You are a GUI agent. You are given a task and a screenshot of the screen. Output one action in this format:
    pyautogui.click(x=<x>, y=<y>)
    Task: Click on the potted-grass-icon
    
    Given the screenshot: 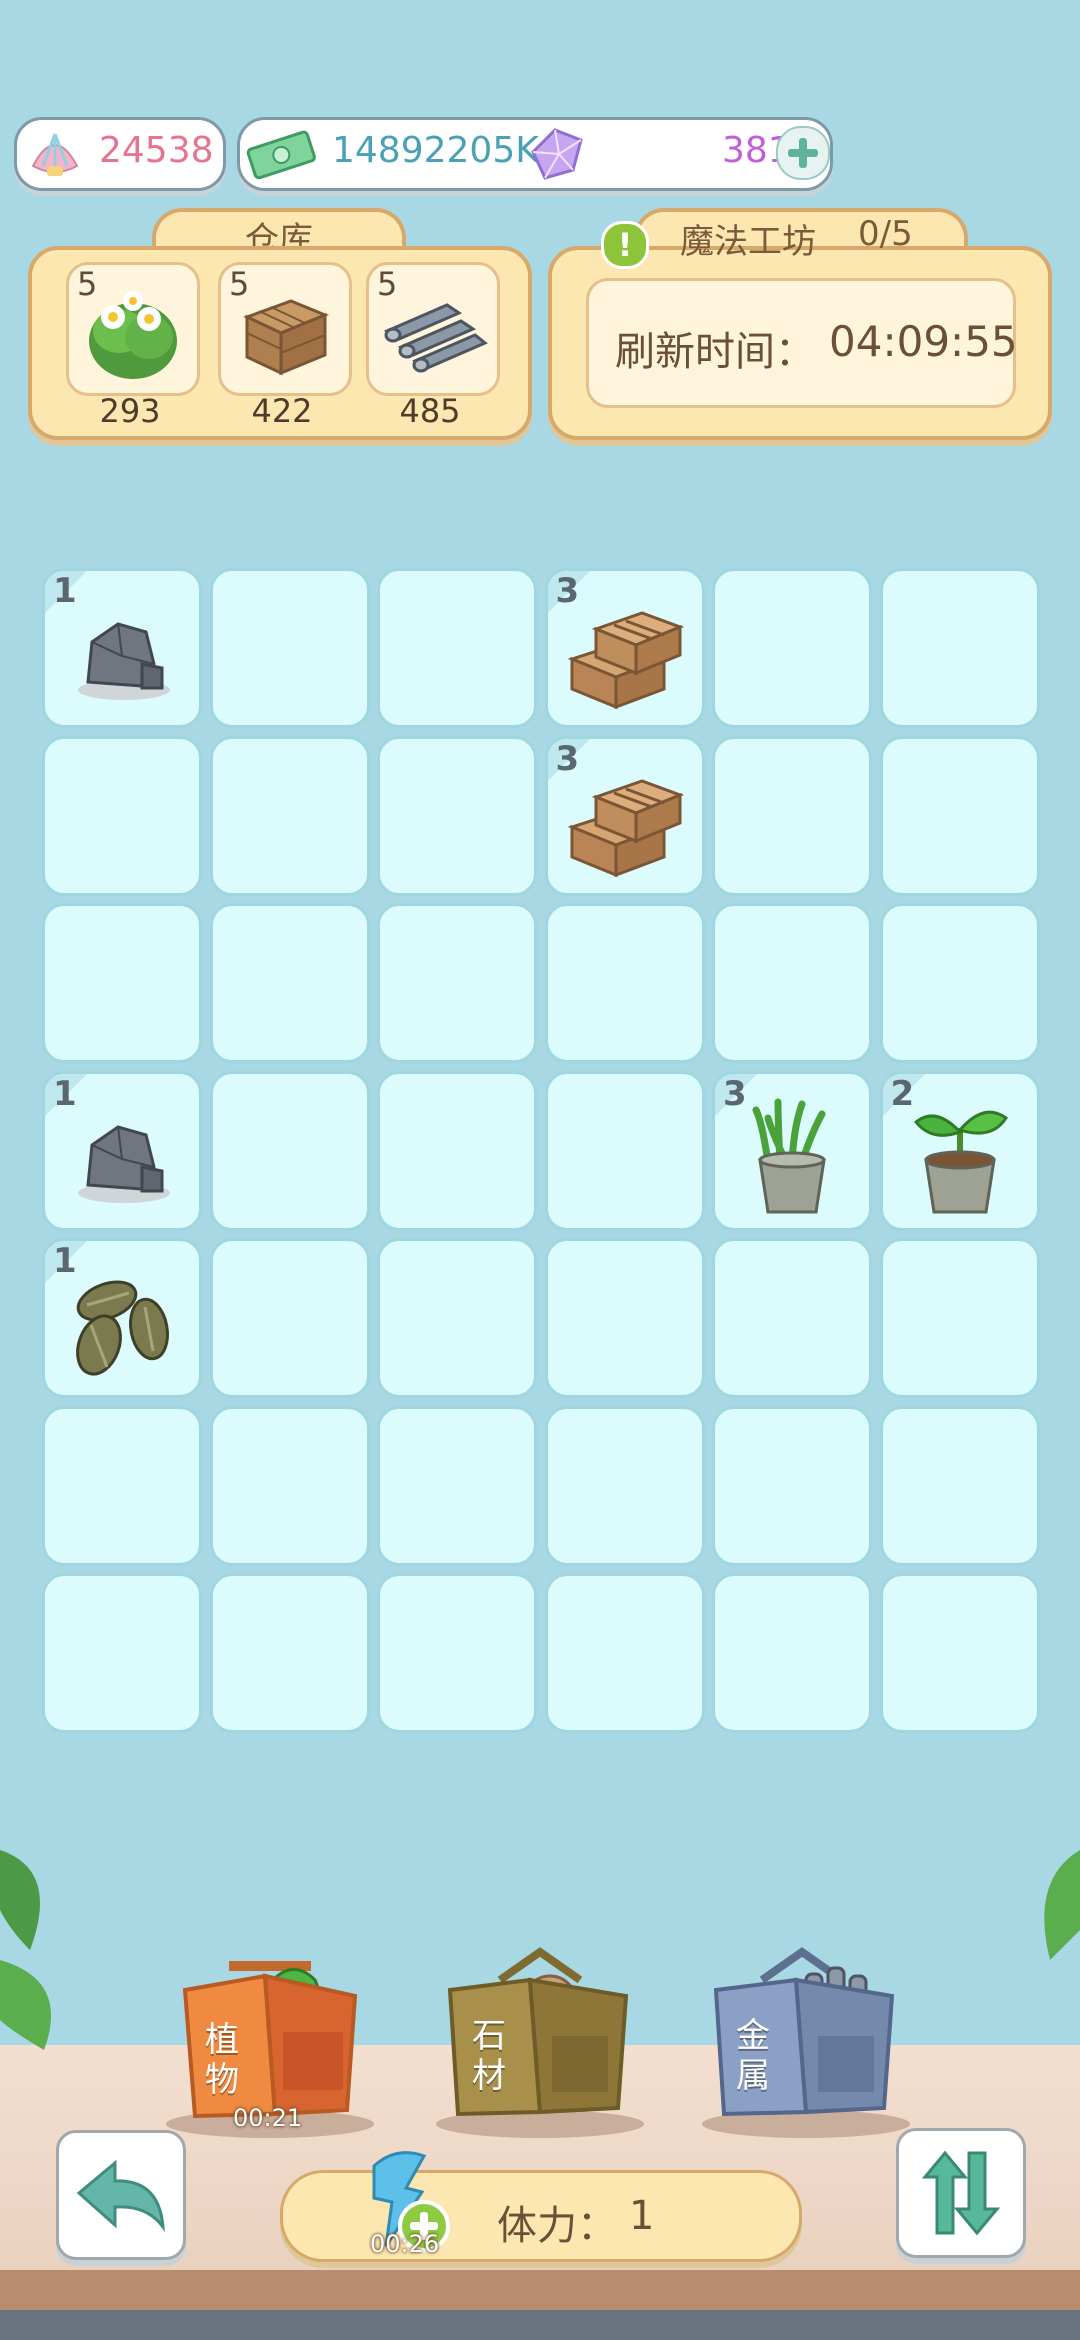 What is the action you would take?
    pyautogui.click(x=789, y=1155)
    